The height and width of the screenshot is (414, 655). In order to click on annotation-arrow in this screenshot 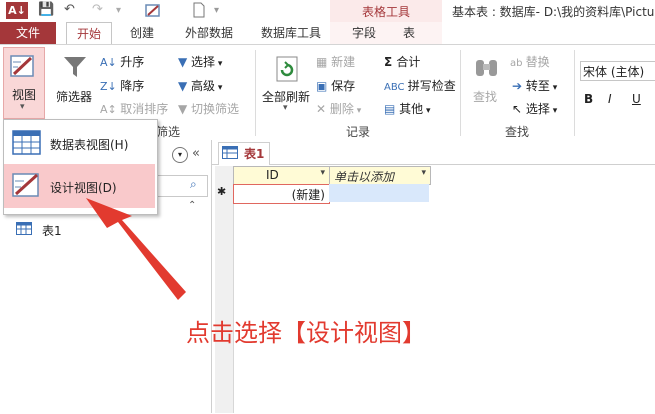, I will do `click(136, 249)`.